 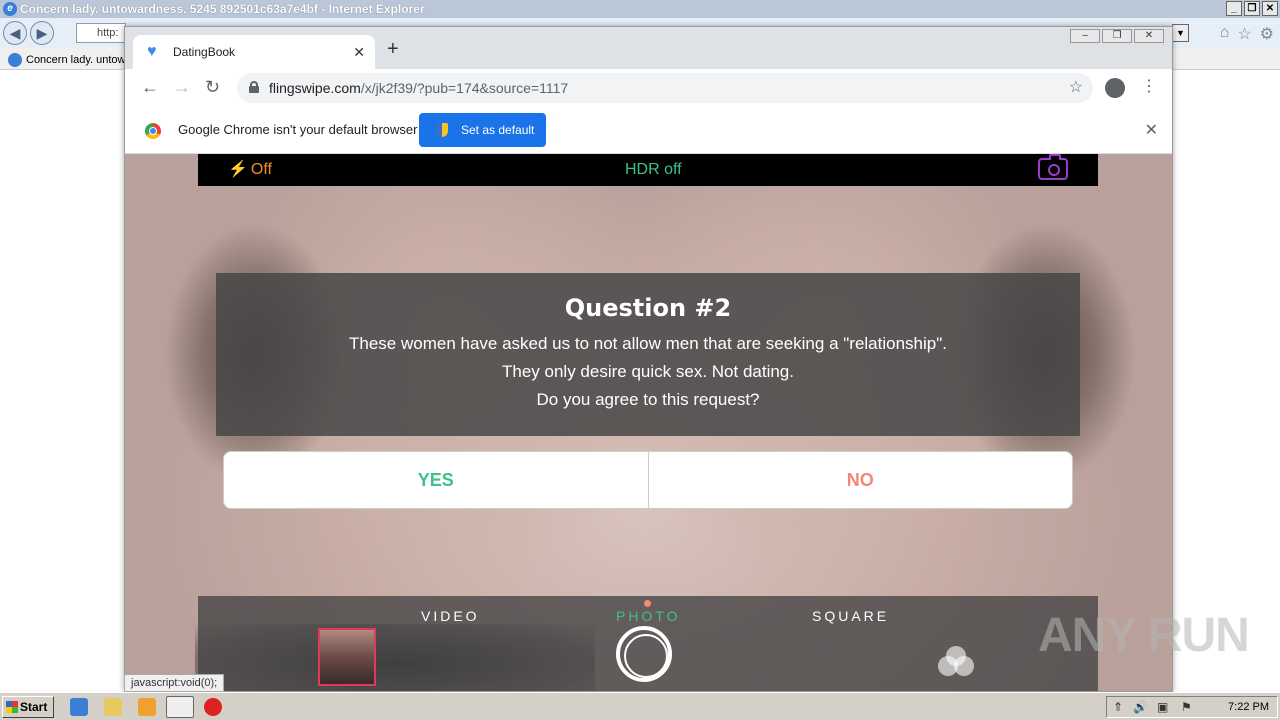 What do you see at coordinates (298, 129) in the screenshot?
I see `infobar-message: Google Chrome isn't your default browser` at bounding box center [298, 129].